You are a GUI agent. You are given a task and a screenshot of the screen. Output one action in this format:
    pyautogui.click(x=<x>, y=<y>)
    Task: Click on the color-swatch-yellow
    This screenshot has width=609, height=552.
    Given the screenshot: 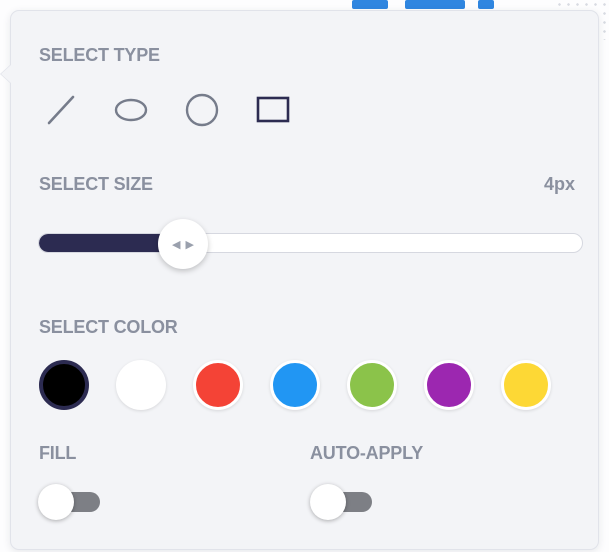 What is the action you would take?
    pyautogui.click(x=526, y=385)
    